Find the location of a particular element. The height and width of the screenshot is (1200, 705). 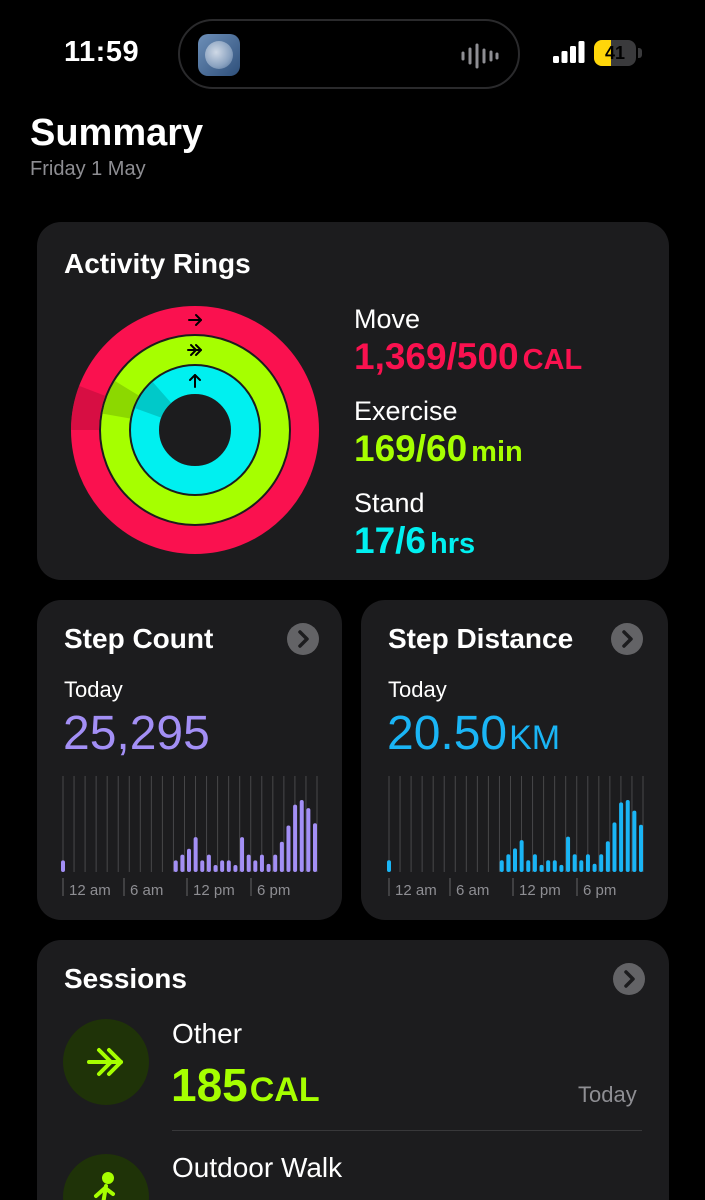

stand-value: 17/6 hrs is located at coordinates (415, 540).